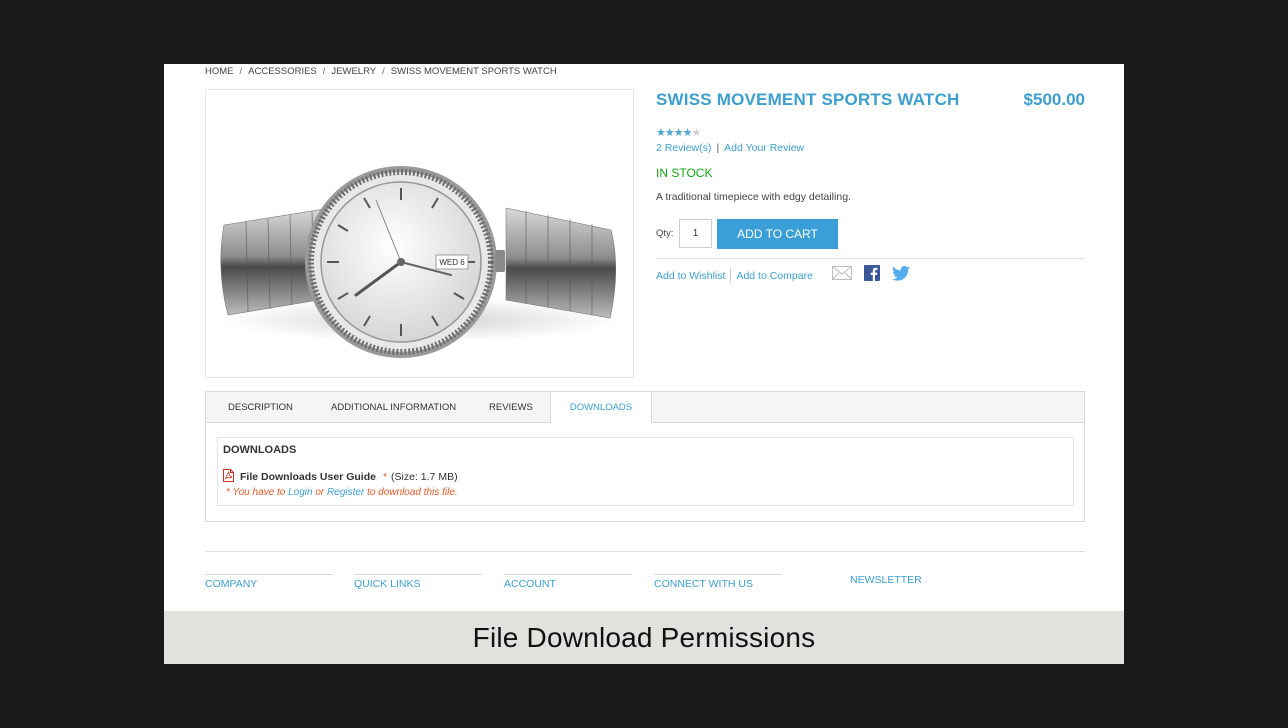  I want to click on stock-status: IN STOCK, so click(684, 173).